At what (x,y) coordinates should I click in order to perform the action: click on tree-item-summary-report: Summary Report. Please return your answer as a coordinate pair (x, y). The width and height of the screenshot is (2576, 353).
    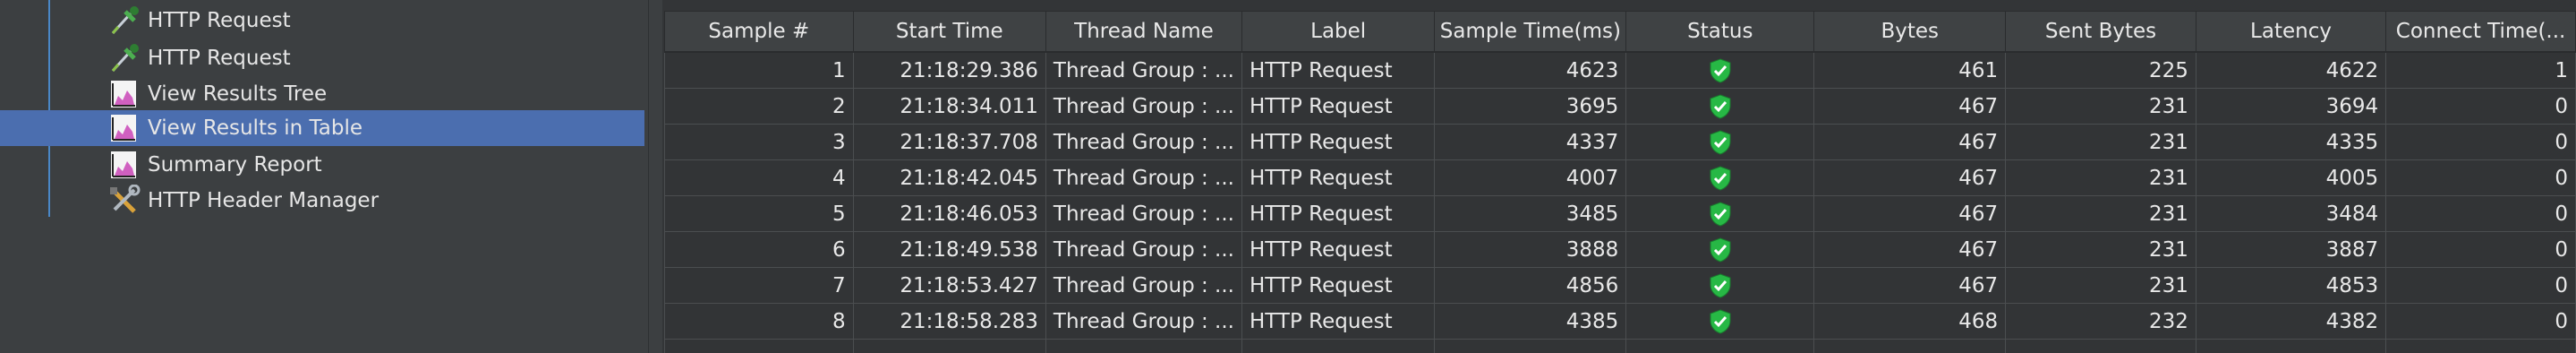
    Looking at the image, I should click on (322, 165).